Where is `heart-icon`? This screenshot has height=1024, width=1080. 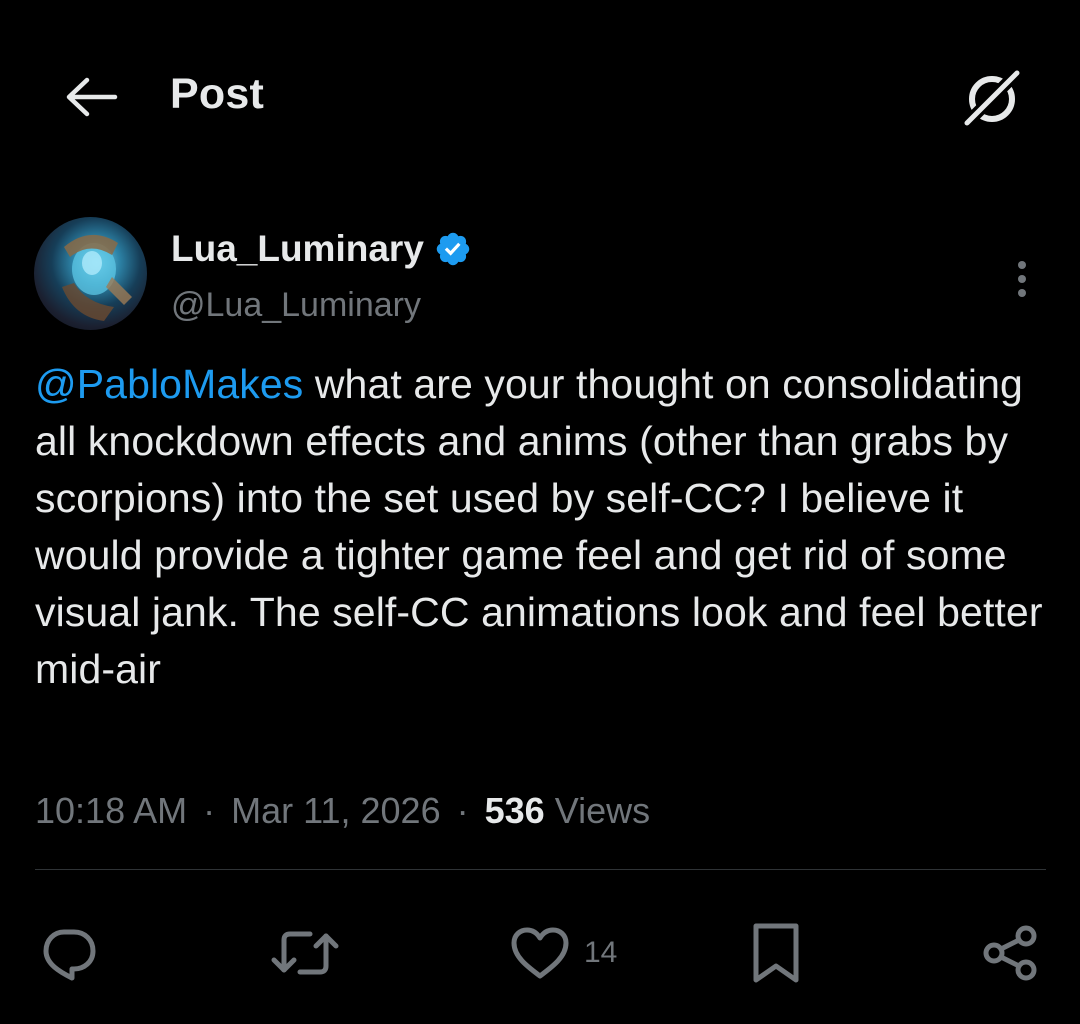 heart-icon is located at coordinates (540, 953).